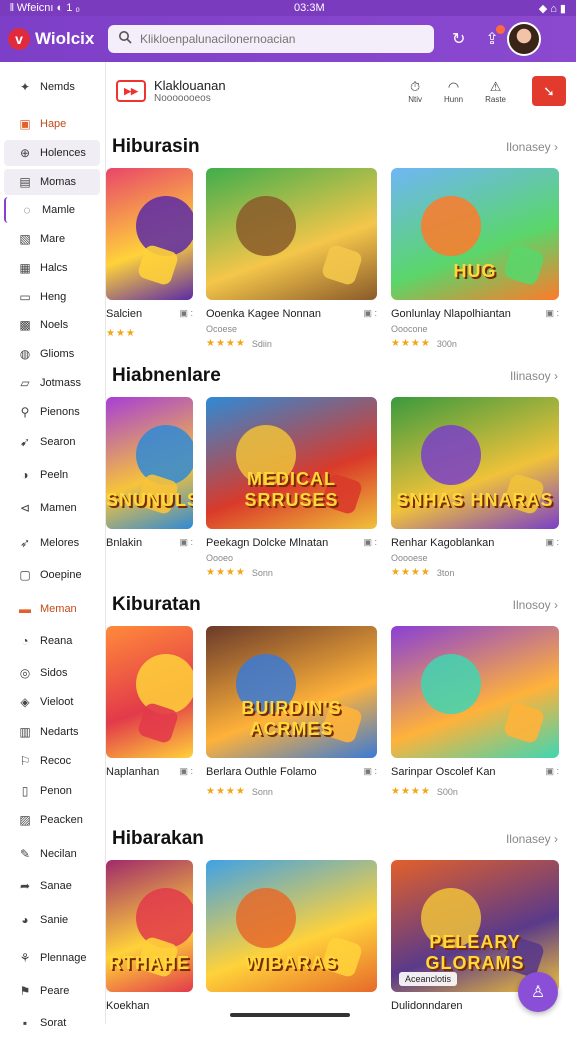 The width and height of the screenshot is (576, 1054). I want to click on sidebar-item: ⚐ Recoc, so click(52, 761).